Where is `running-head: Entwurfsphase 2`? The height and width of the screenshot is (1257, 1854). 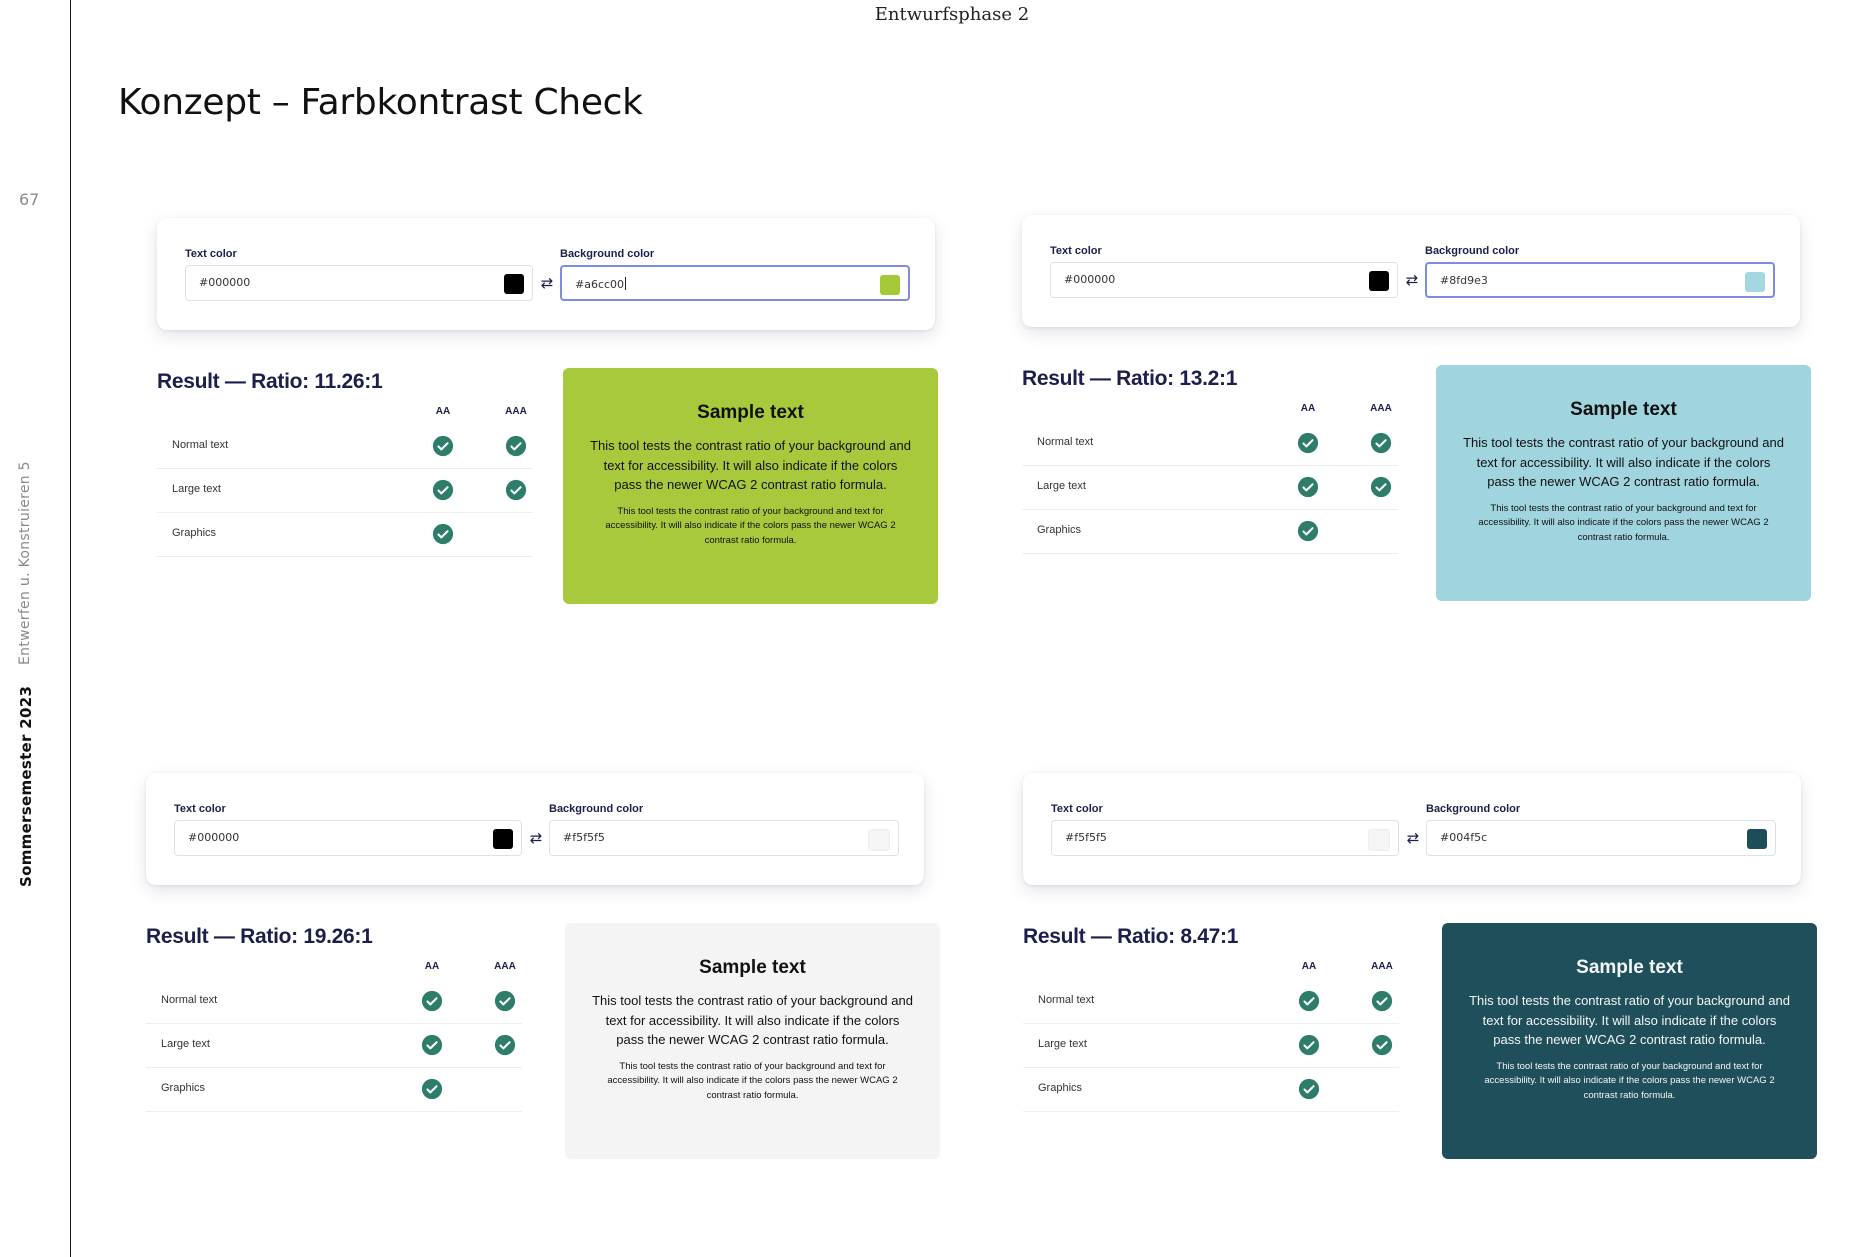
running-head: Entwurfsphase 2 is located at coordinates (952, 14).